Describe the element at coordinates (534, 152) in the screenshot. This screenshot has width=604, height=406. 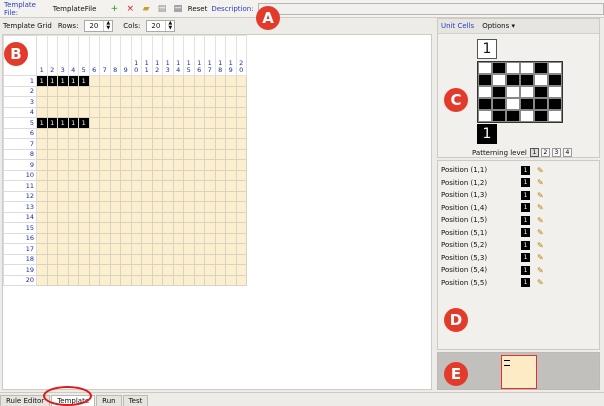
I see `patterning-level-button: 1` at that location.